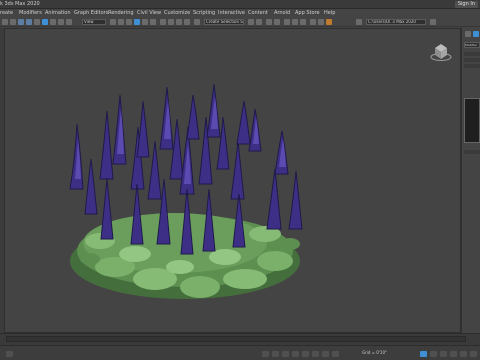 Image resolution: width=480 pixels, height=360 pixels. Describe the element at coordinates (129, 22) in the screenshot. I see `keyboard-shortcut-icon` at that location.